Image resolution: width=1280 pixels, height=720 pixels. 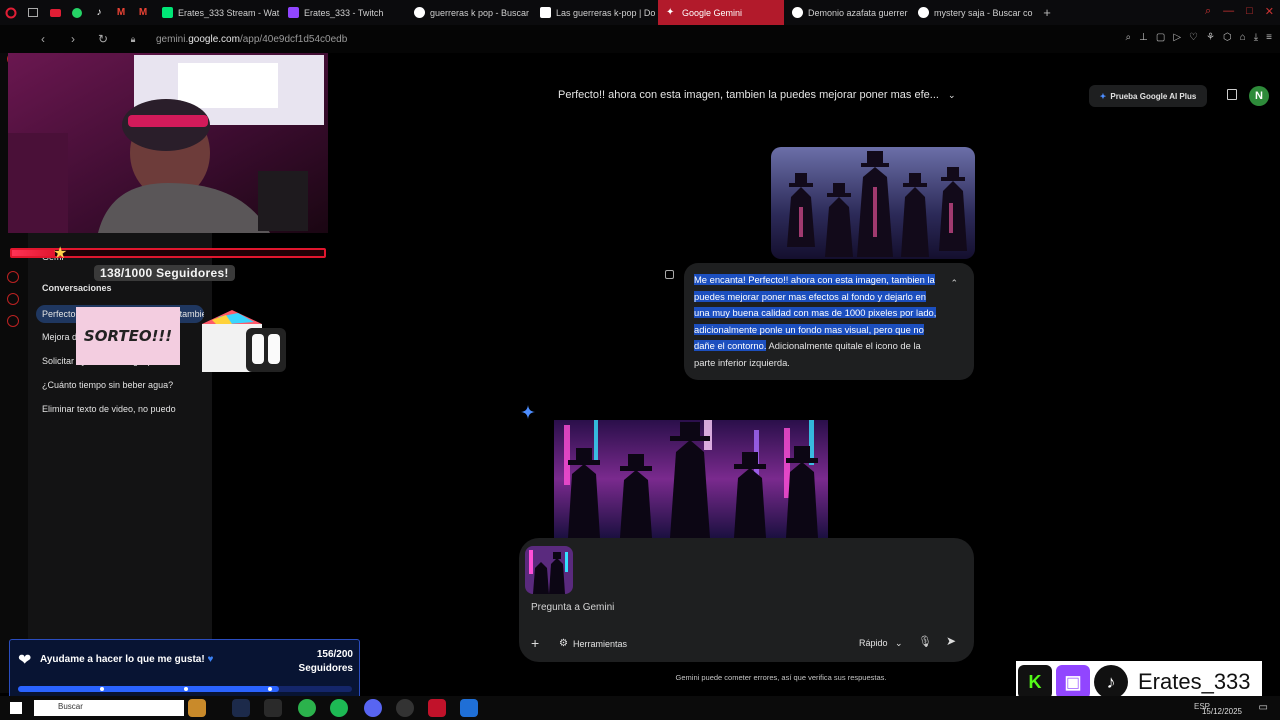 What do you see at coordinates (128, 336) in the screenshot?
I see `sorteo-sticker: SORTEO!!!` at bounding box center [128, 336].